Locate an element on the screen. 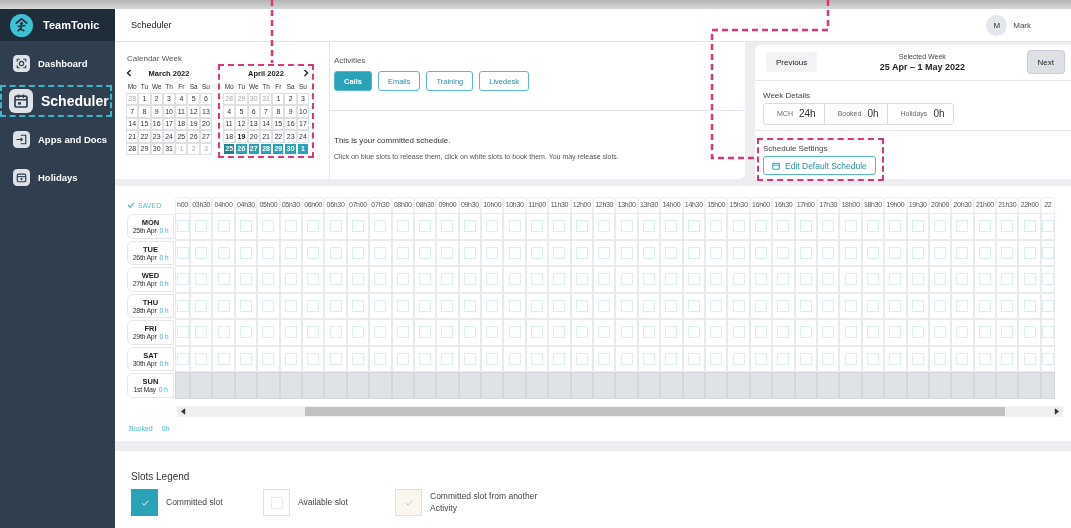 The image size is (1071, 528). scrollbar-thumb is located at coordinates (655, 411).